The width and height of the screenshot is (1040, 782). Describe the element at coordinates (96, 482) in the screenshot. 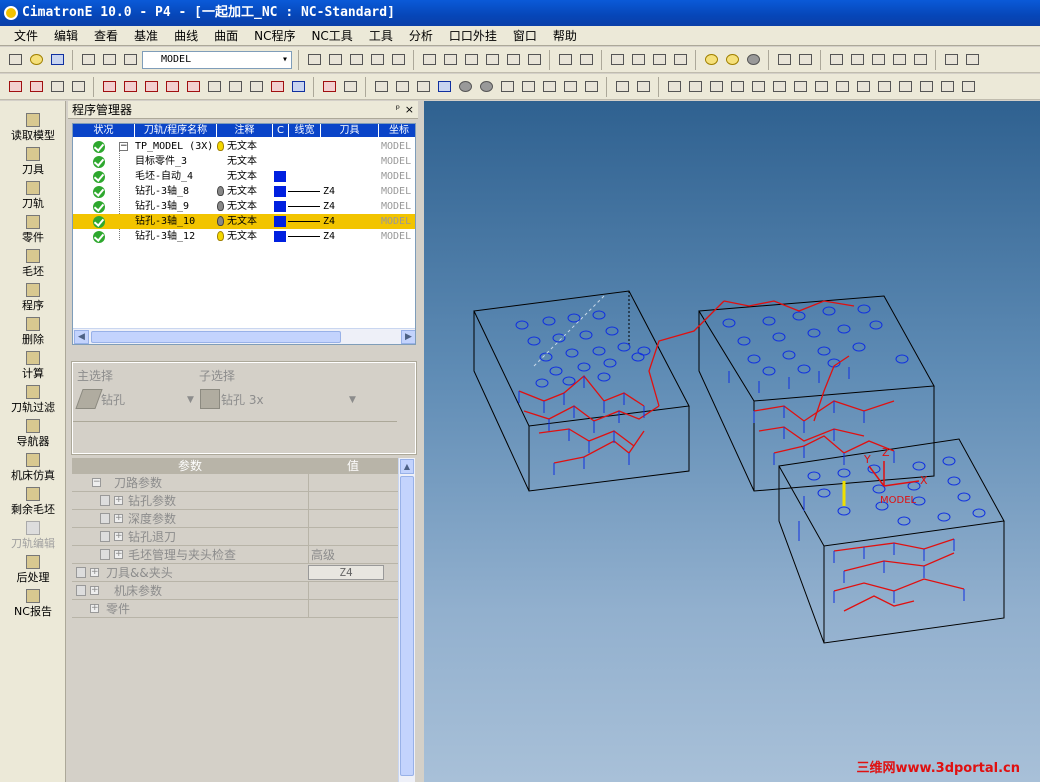

I see `collapse-icon: −` at that location.